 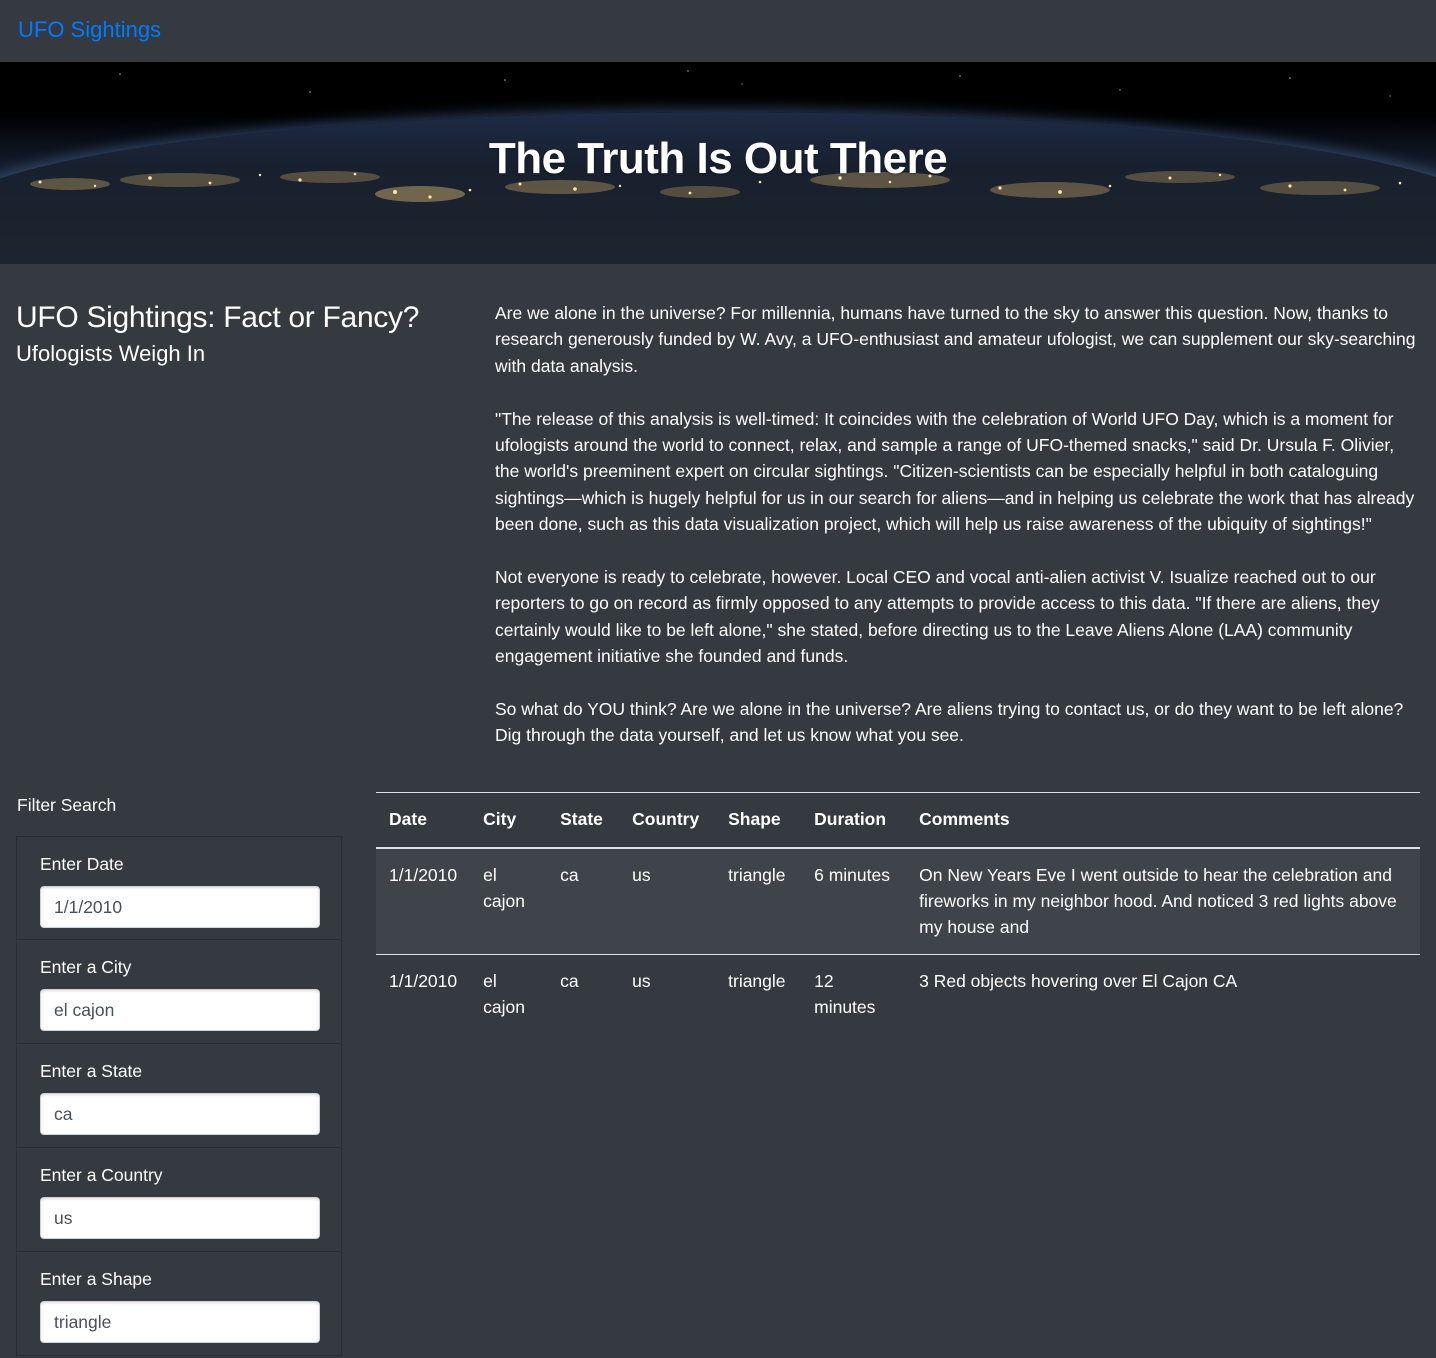 What do you see at coordinates (718, 31) in the screenshot?
I see `navbar: UFO Sightings` at bounding box center [718, 31].